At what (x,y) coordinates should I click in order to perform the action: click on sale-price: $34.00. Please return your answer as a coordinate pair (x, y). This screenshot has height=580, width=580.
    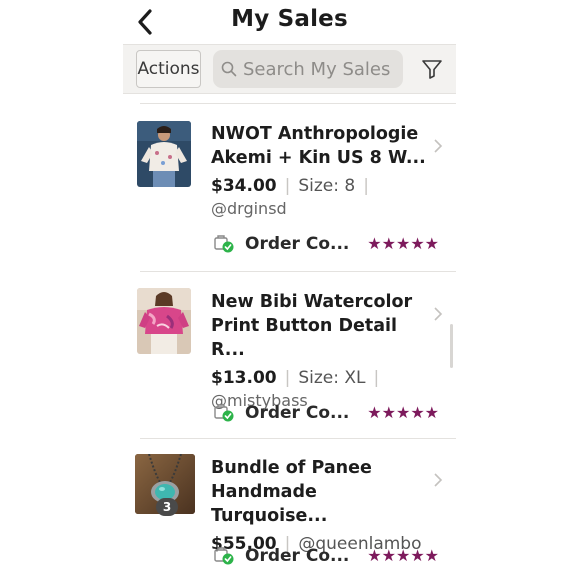
    Looking at the image, I should click on (244, 186).